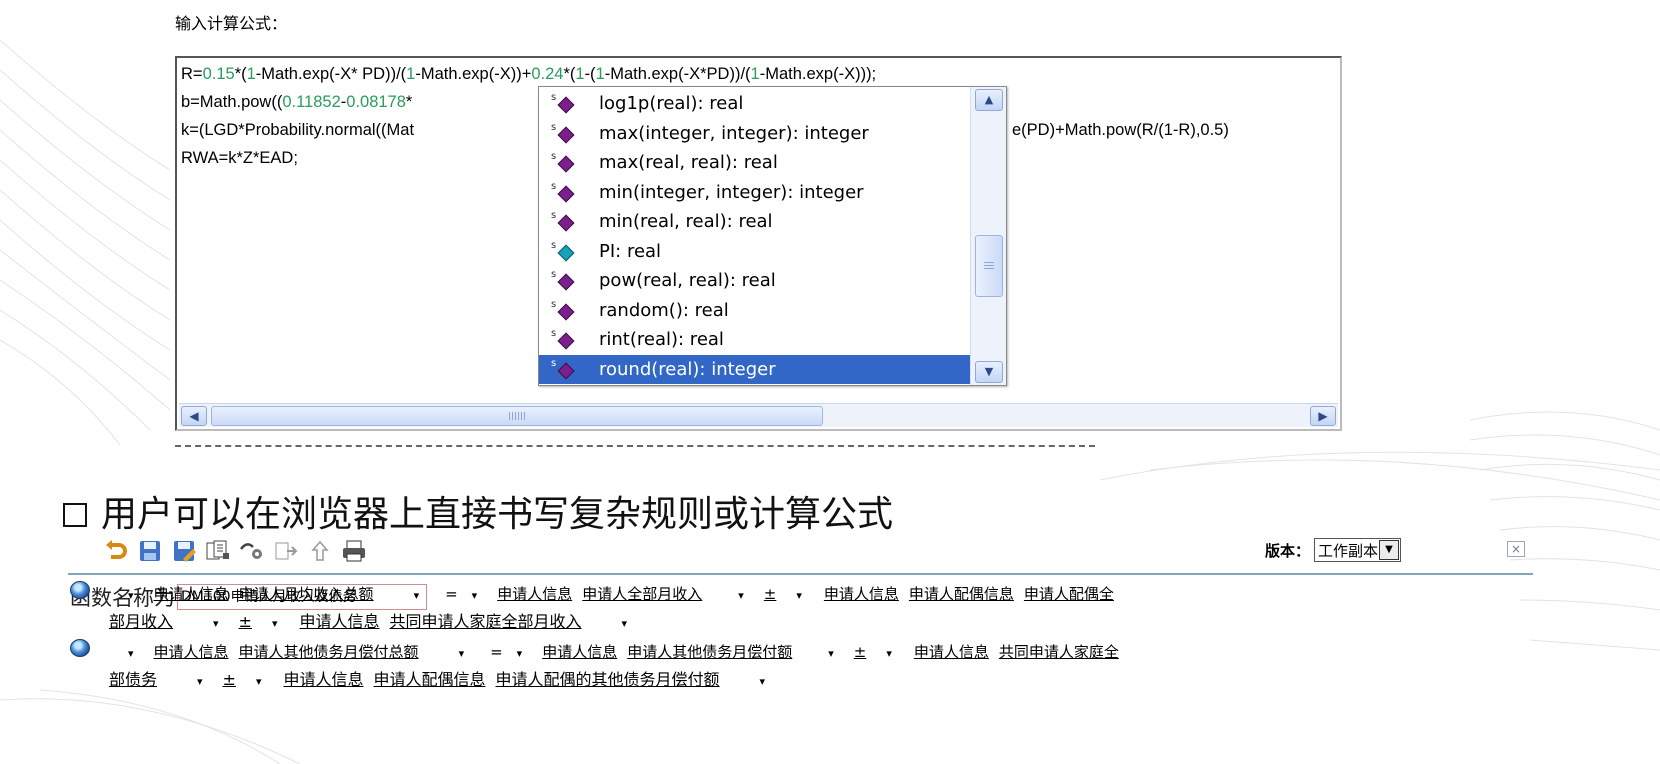 The width and height of the screenshot is (1660, 764). Describe the element at coordinates (116, 551) in the screenshot. I see `undo-icon` at that location.